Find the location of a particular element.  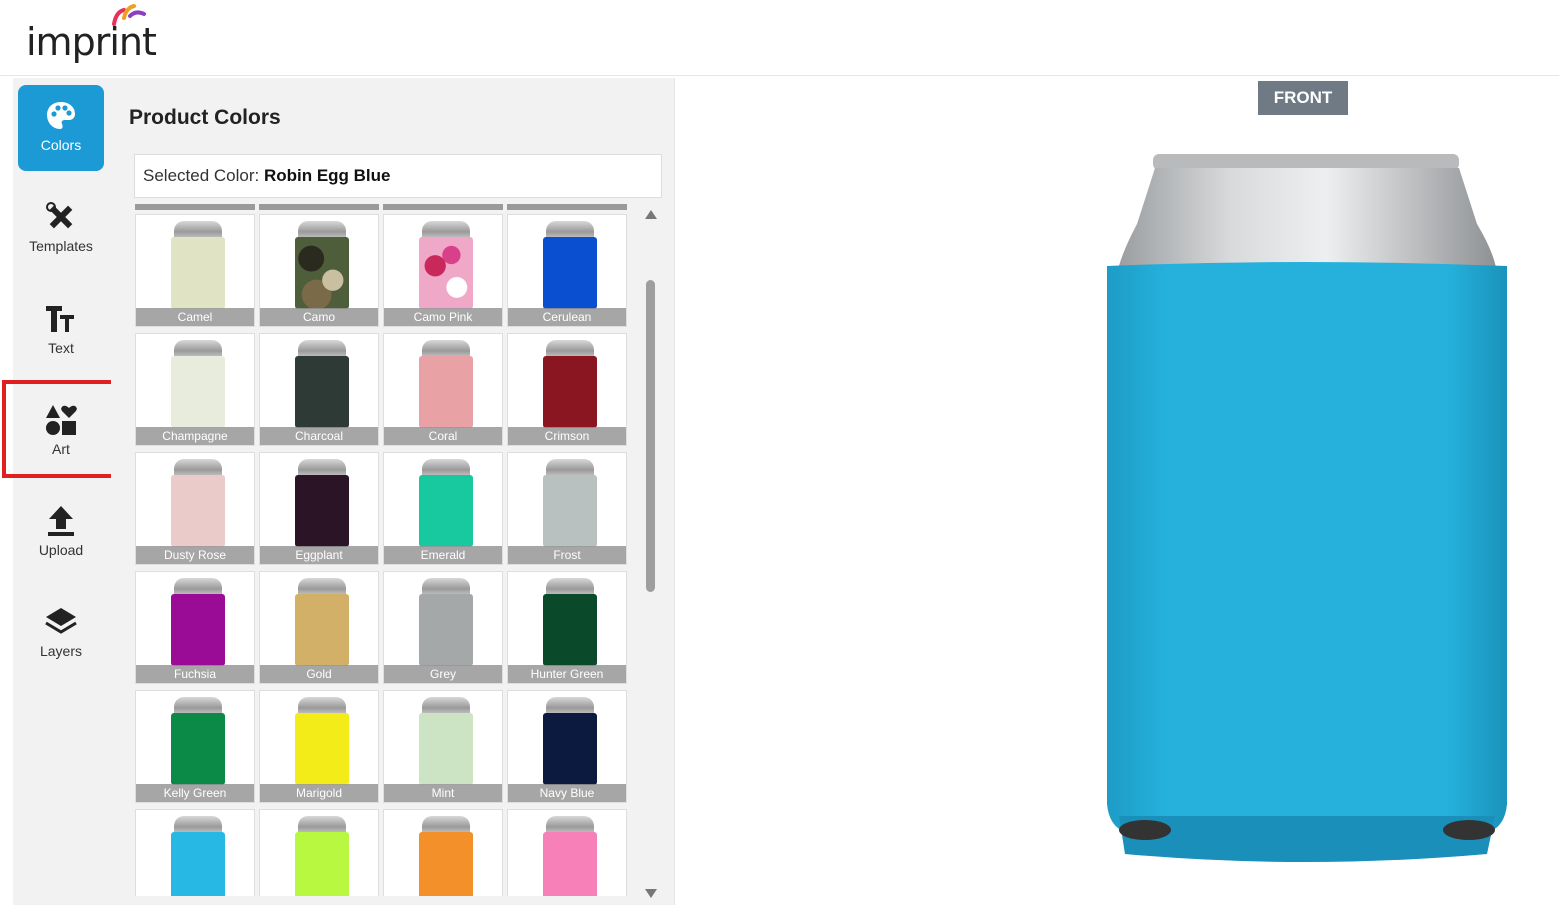

layers-icon is located at coordinates (61, 622).